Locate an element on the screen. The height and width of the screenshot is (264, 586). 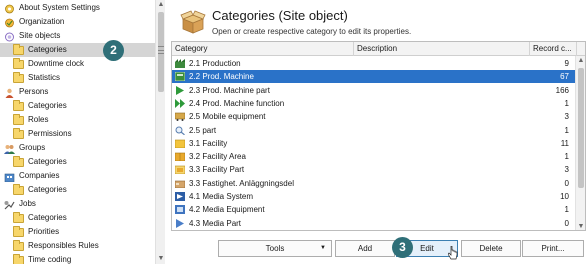
table-row: 3.3 Facility Part 3 is located at coordinates (374, 169).